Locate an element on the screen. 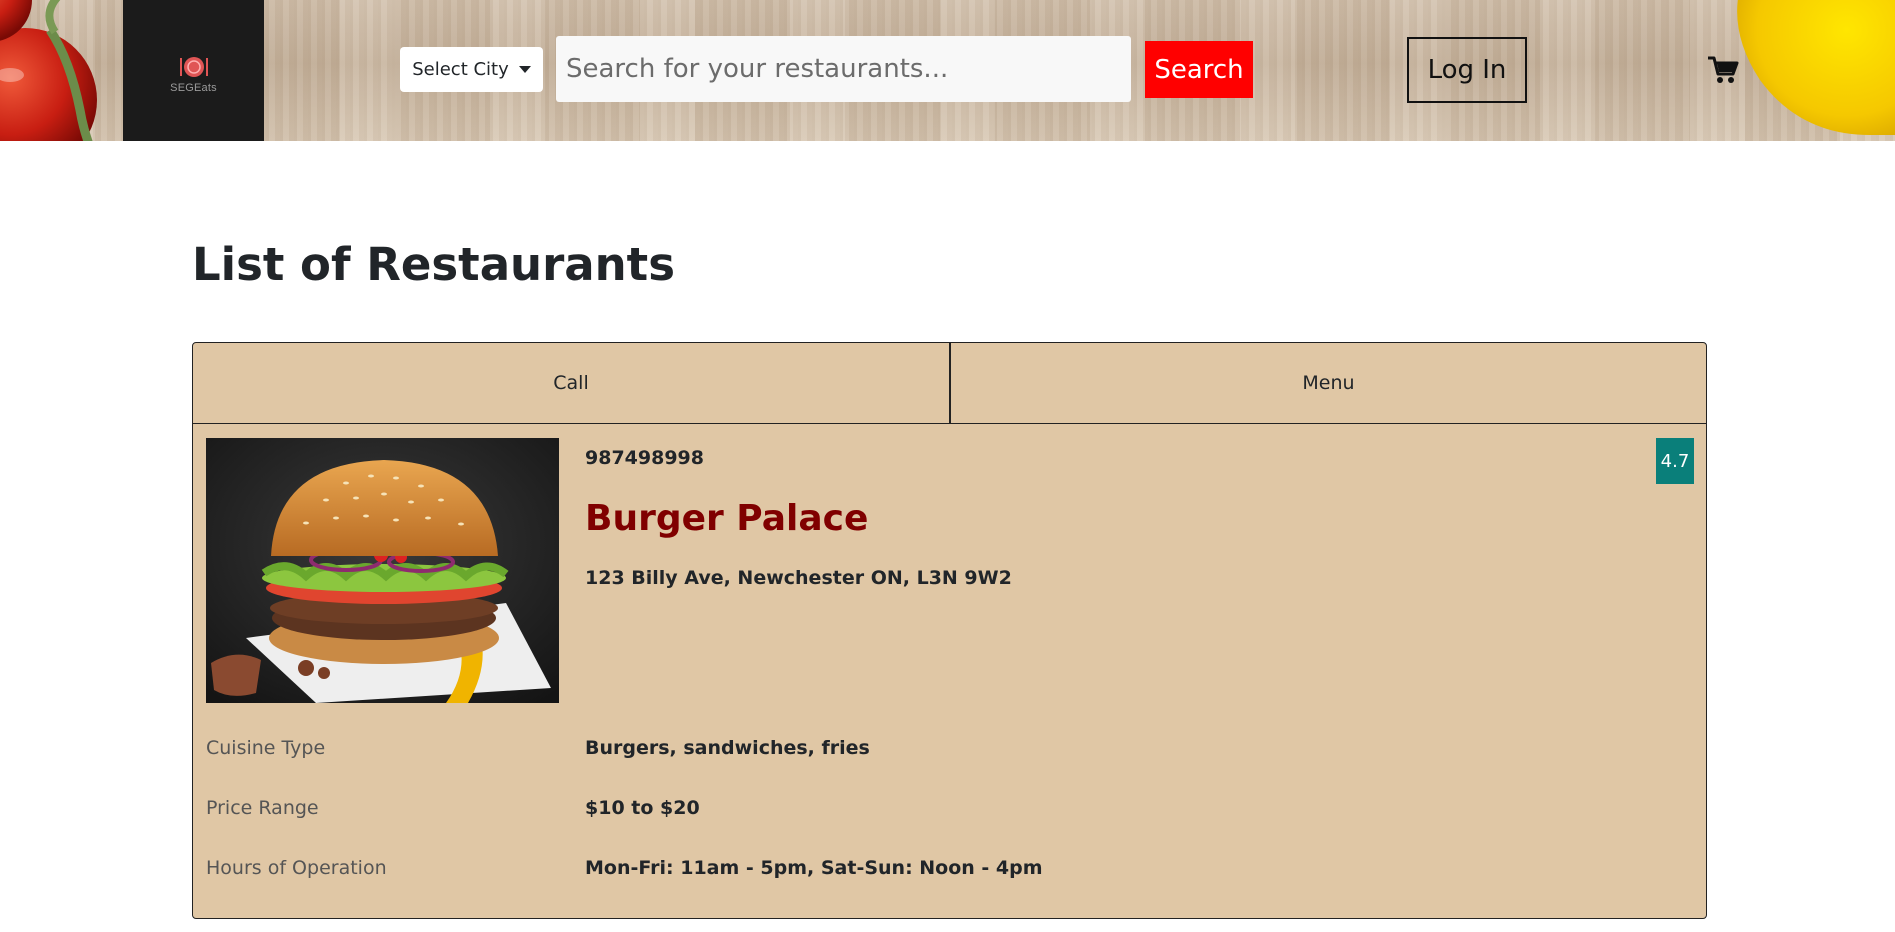  shopping-cart-icon is located at coordinates (1723, 70).